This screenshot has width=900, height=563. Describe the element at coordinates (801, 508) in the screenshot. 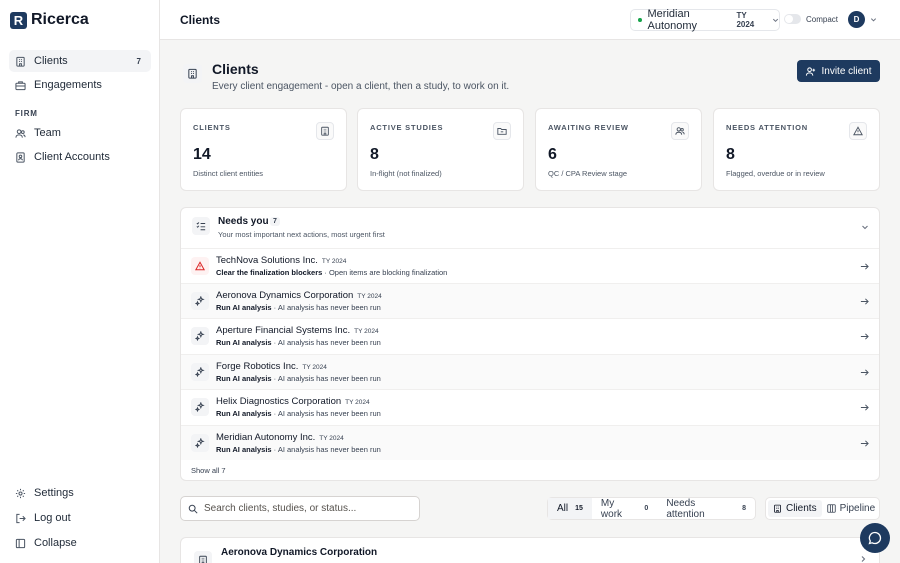

I see `view-label: Clients` at that location.